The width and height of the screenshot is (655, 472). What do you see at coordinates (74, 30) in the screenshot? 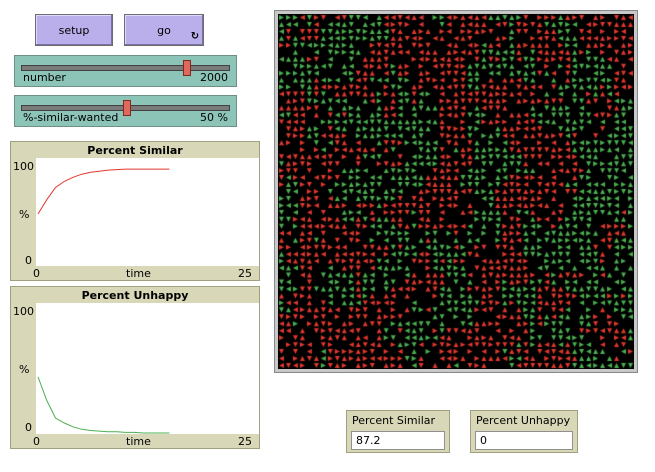
I see `setup-button: setup` at bounding box center [74, 30].